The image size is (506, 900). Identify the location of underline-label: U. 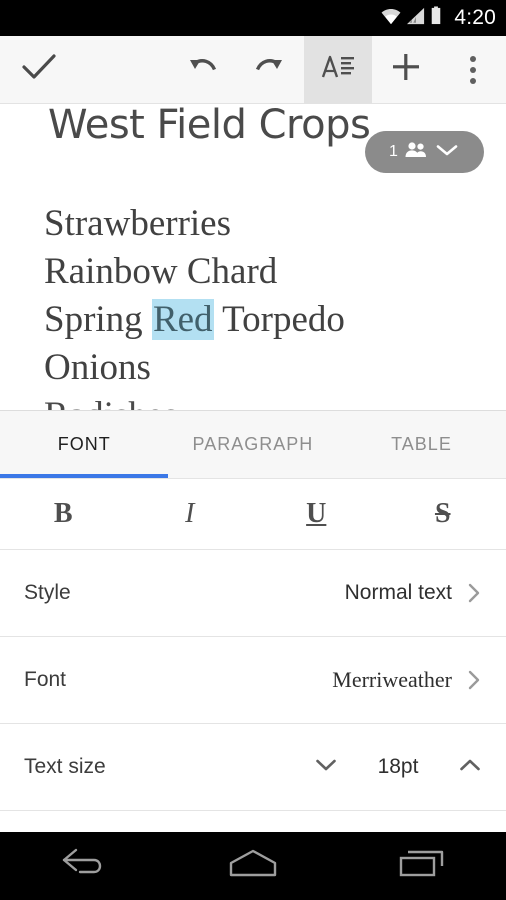
(316, 513).